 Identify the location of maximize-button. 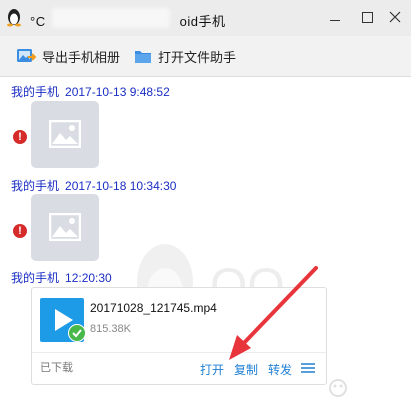
(367, 17).